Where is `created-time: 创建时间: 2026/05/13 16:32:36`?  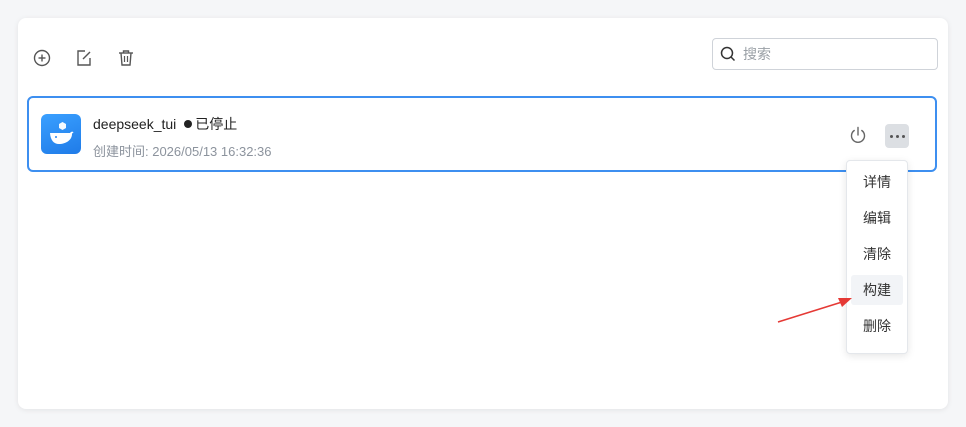 created-time: 创建时间: 2026/05/13 16:32:36 is located at coordinates (182, 151).